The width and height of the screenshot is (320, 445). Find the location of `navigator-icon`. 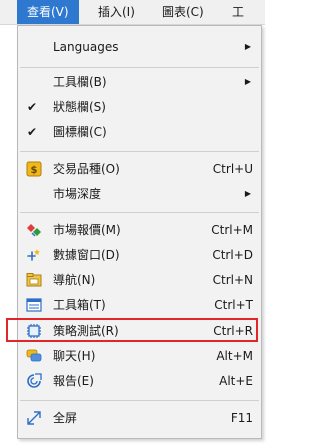

navigator-icon is located at coordinates (34, 280).